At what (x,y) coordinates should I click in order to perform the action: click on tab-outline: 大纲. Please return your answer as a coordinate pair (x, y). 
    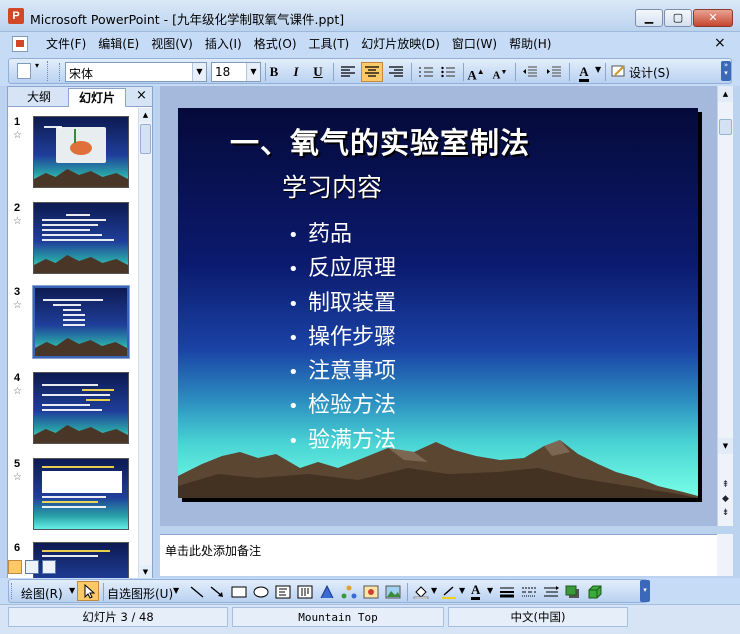
    Looking at the image, I should click on (39, 97).